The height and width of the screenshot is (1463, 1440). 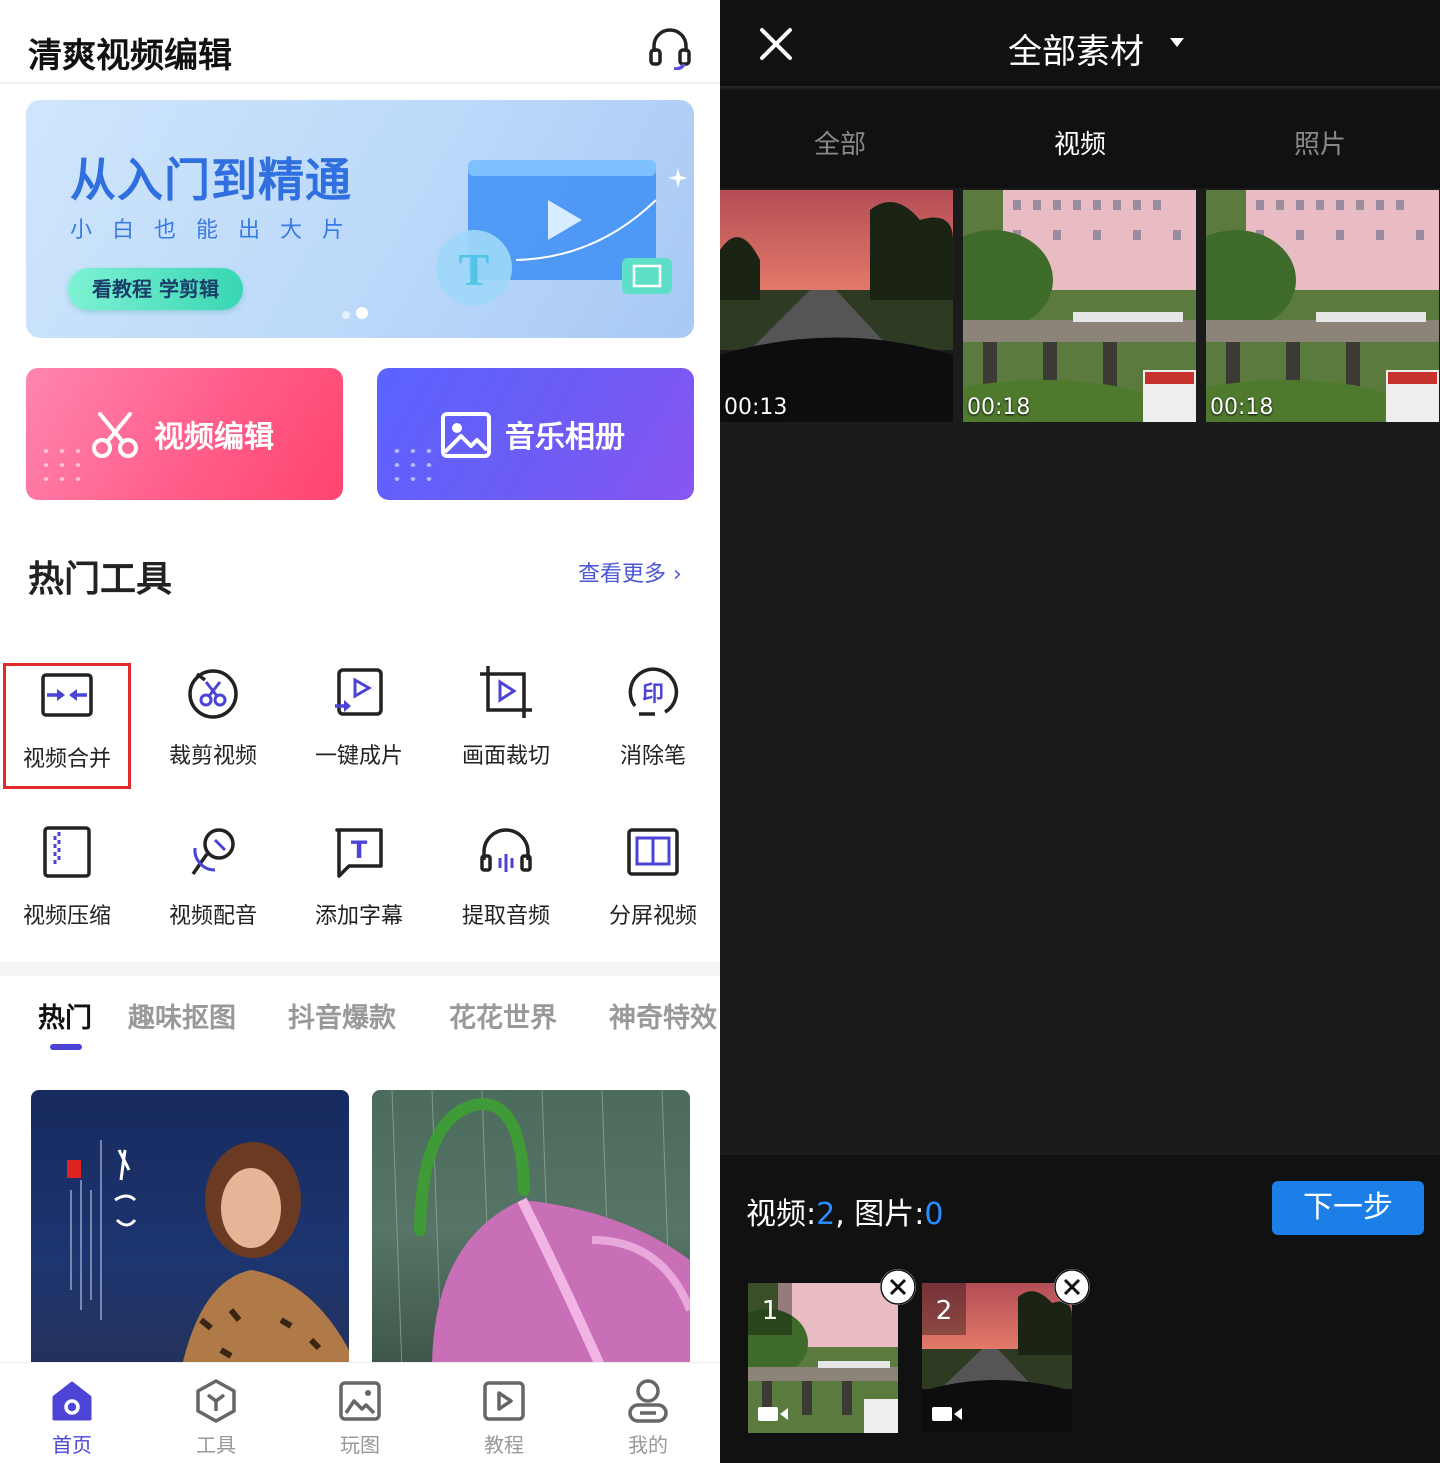 What do you see at coordinates (67, 726) in the screenshot?
I see `tool-video-merge: 视频合并` at bounding box center [67, 726].